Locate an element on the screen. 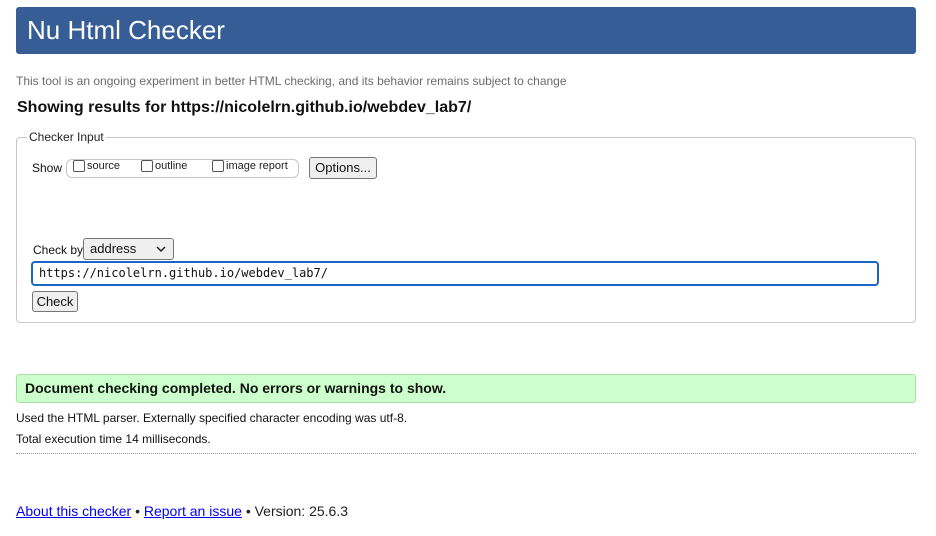  outline-checkbox: outline is located at coordinates (164, 166).